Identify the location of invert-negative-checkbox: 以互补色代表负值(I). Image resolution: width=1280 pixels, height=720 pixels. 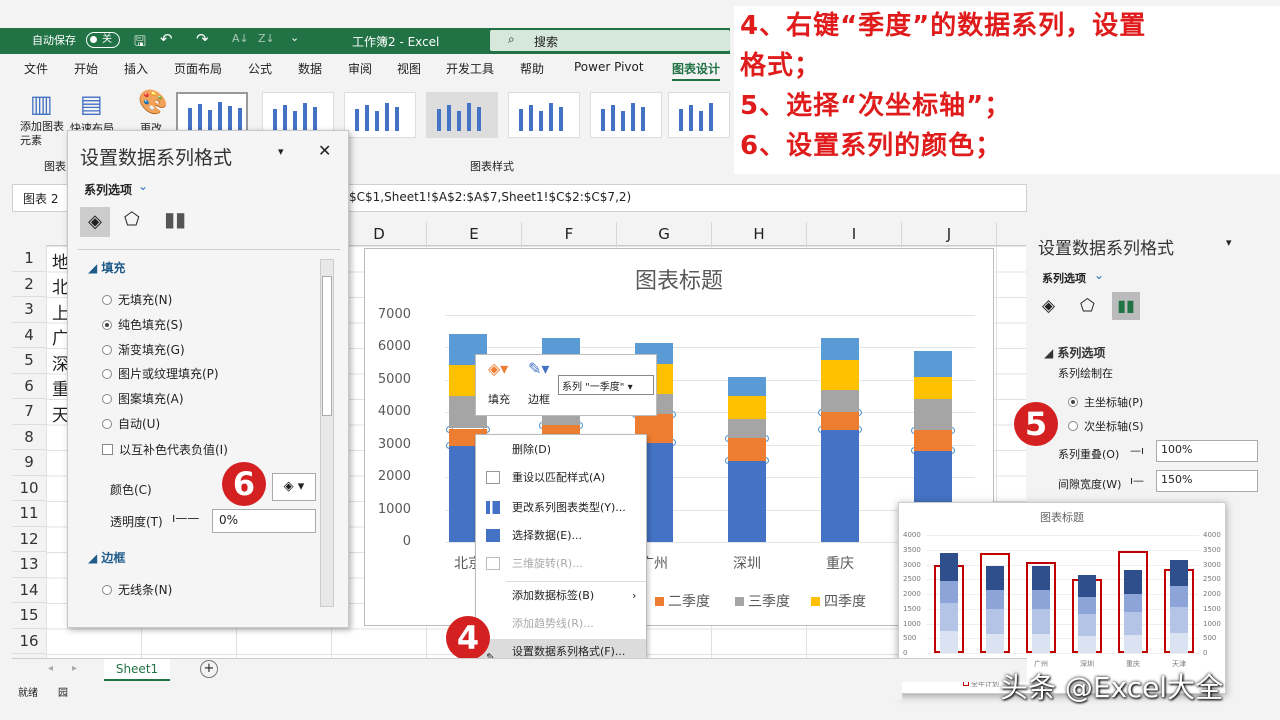
(165, 449).